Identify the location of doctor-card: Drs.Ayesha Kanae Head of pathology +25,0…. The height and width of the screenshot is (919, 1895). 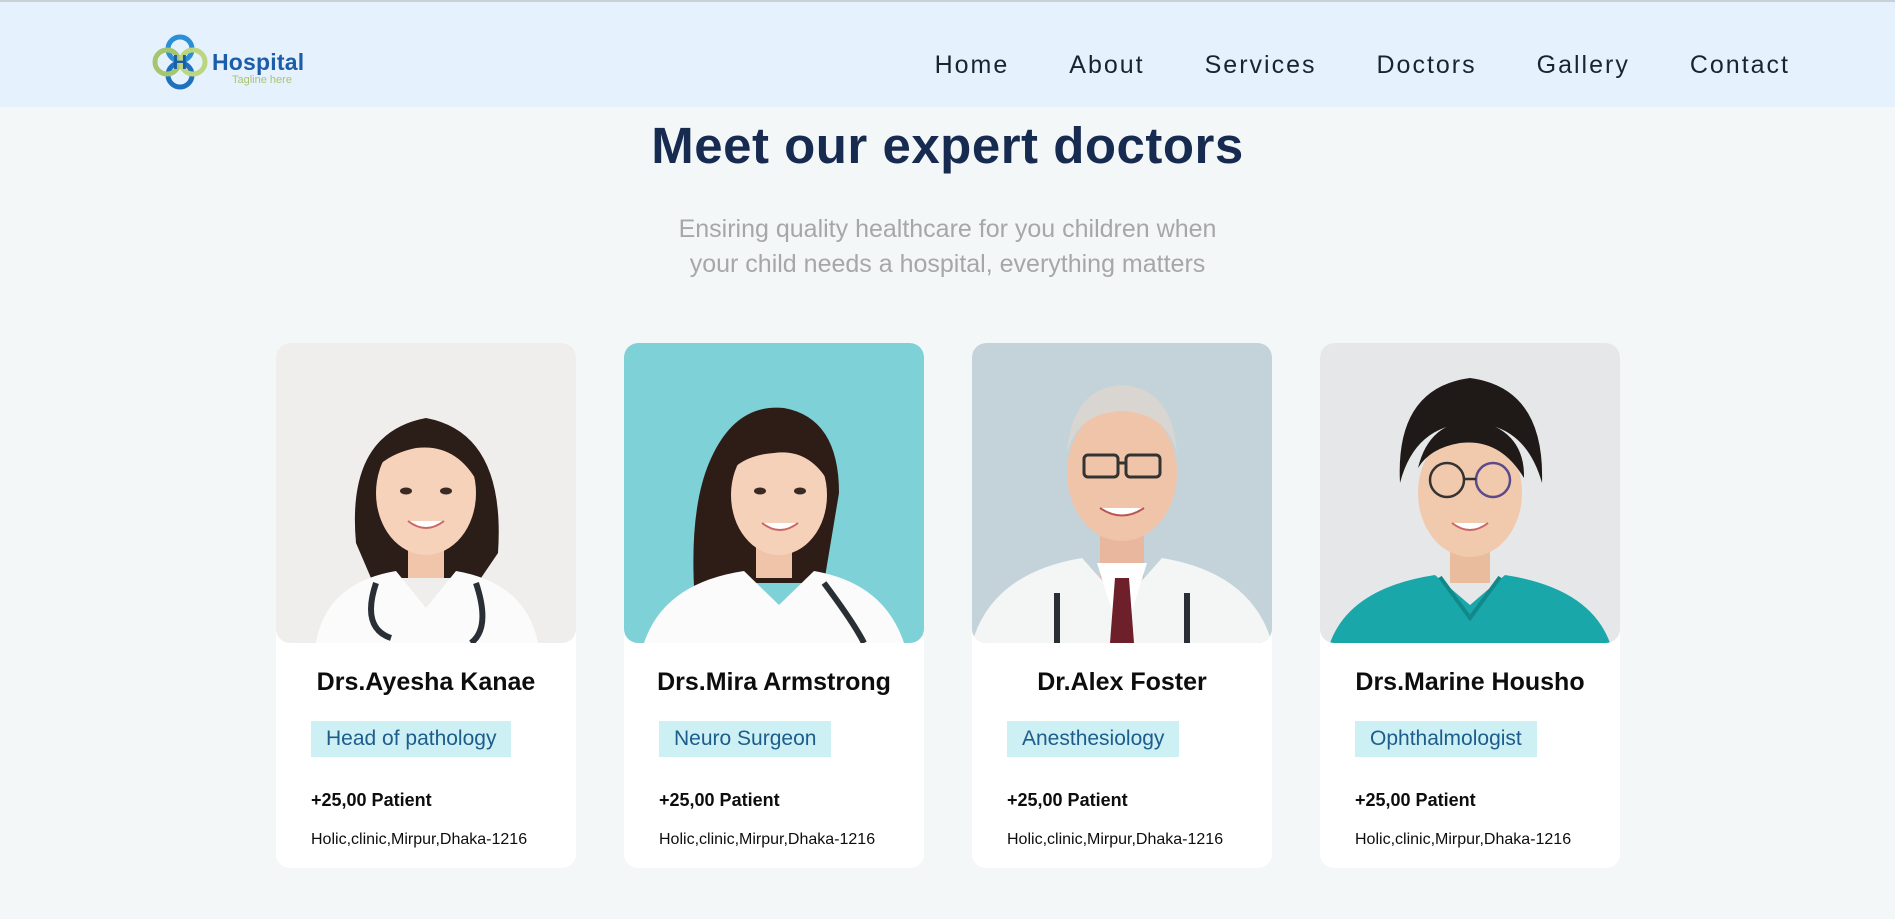
(426, 605).